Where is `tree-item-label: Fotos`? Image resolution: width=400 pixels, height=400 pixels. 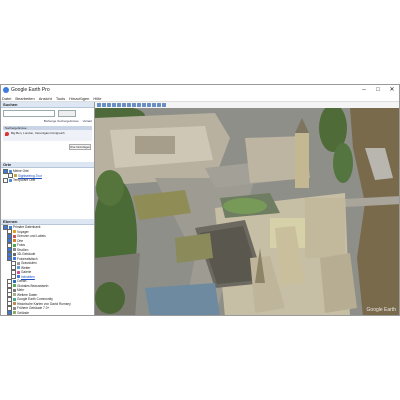 tree-item-label: Fotos is located at coordinates (21, 245).